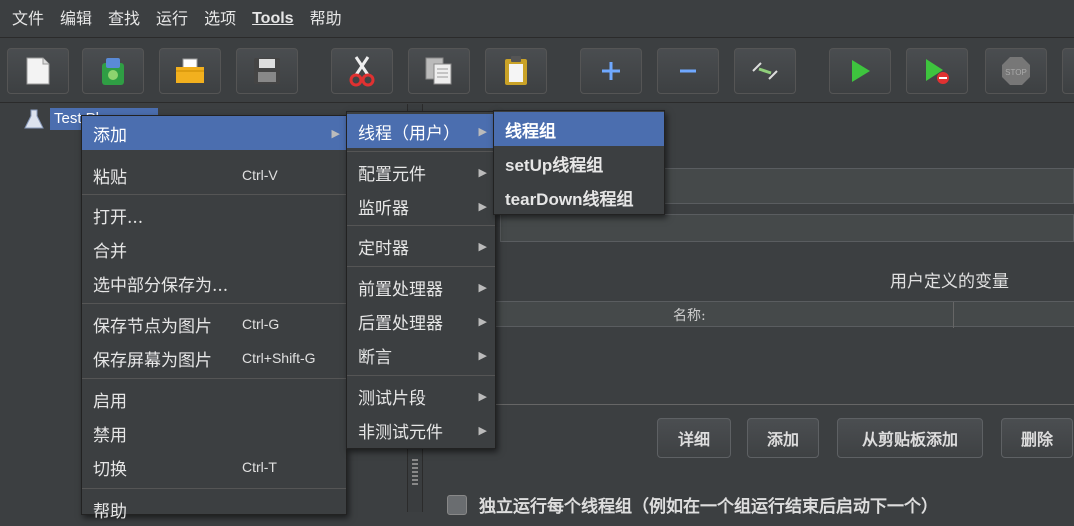 The height and width of the screenshot is (526, 1074). Describe the element at coordinates (392, 174) in the screenshot. I see `menu-item-label: 配置元件` at that location.